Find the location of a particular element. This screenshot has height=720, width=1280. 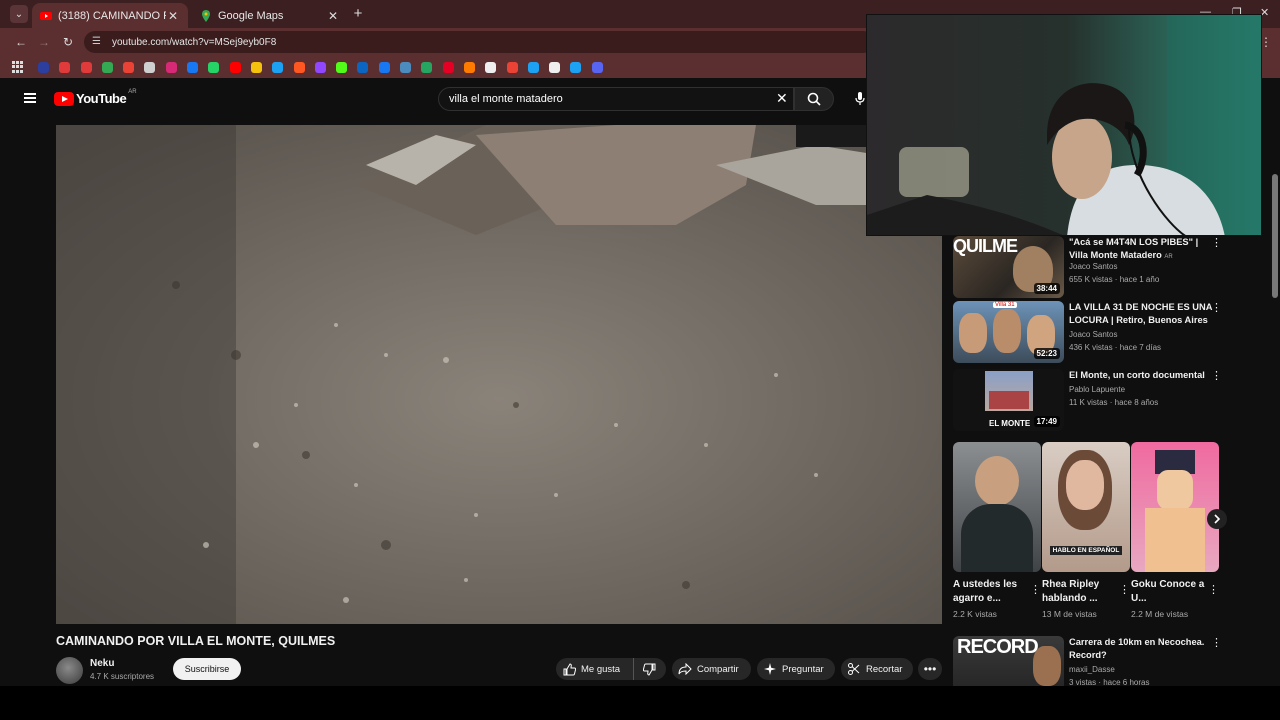

video-thumbnail: QUILME 38:44 is located at coordinates (1008, 267).